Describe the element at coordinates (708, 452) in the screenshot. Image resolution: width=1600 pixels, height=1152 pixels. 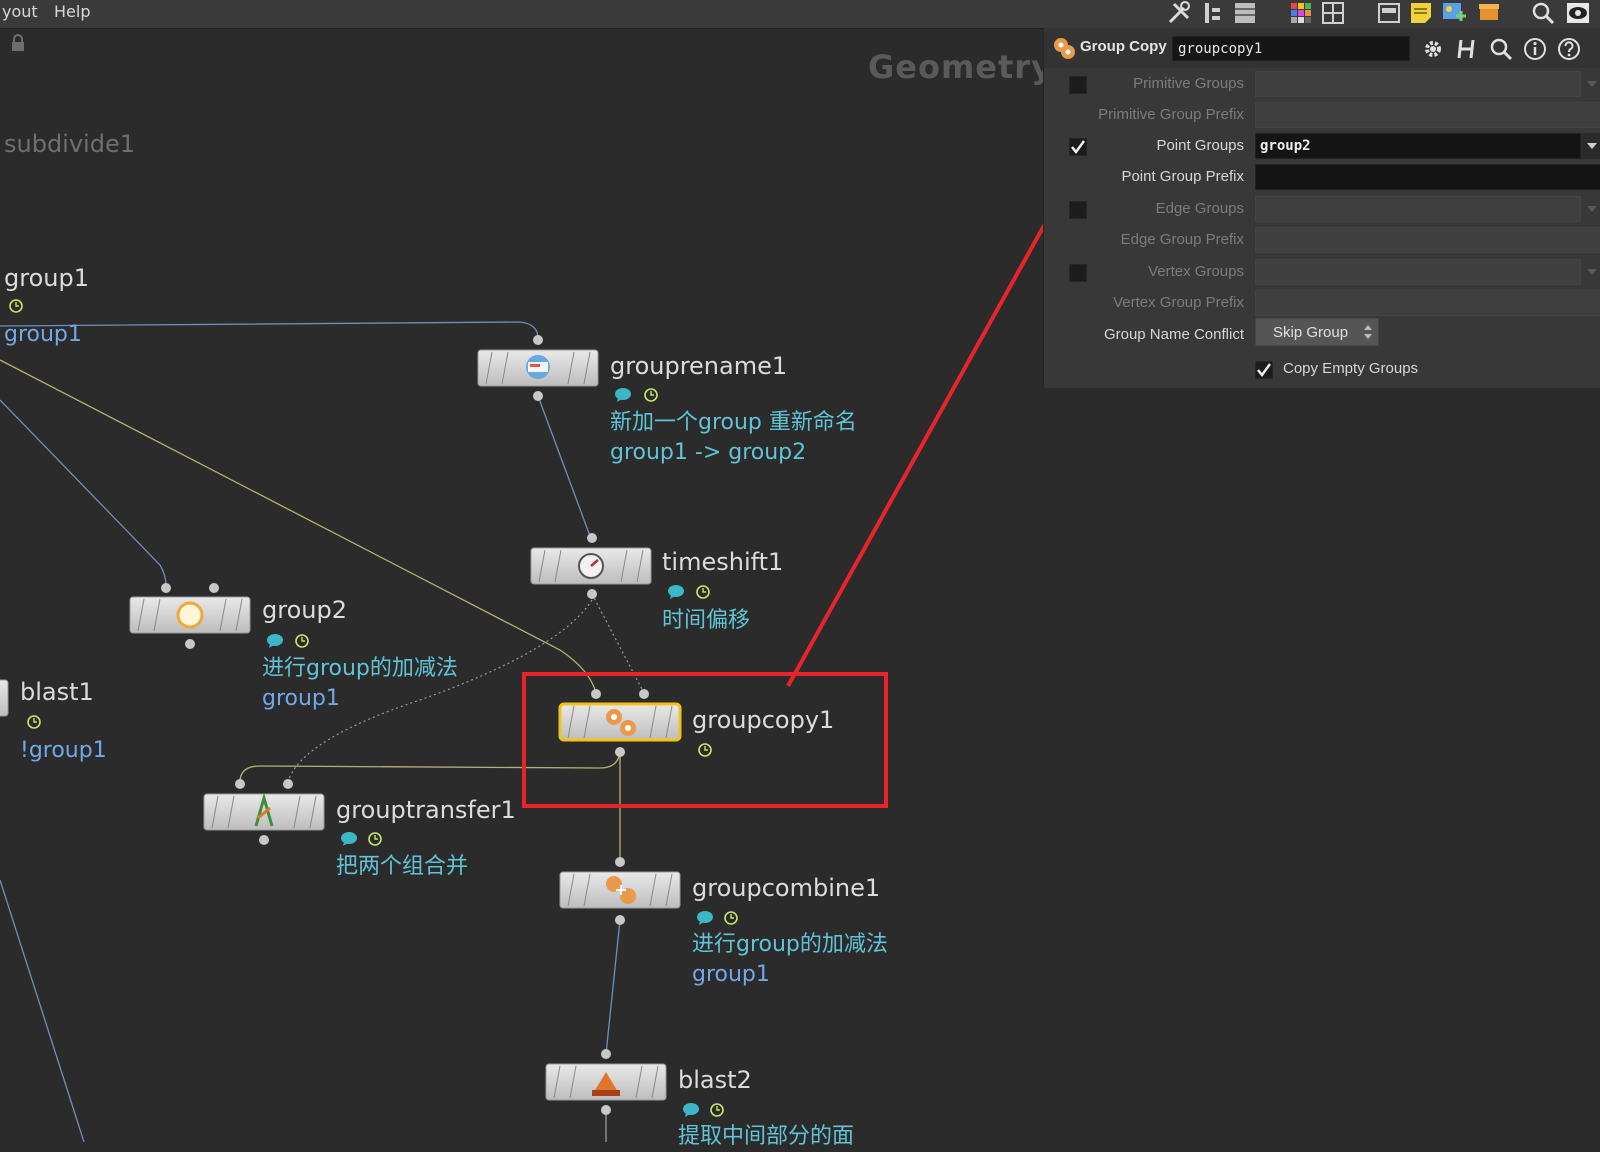
I see `node-comment-grouprename1-line2: group1 -> group2` at that location.